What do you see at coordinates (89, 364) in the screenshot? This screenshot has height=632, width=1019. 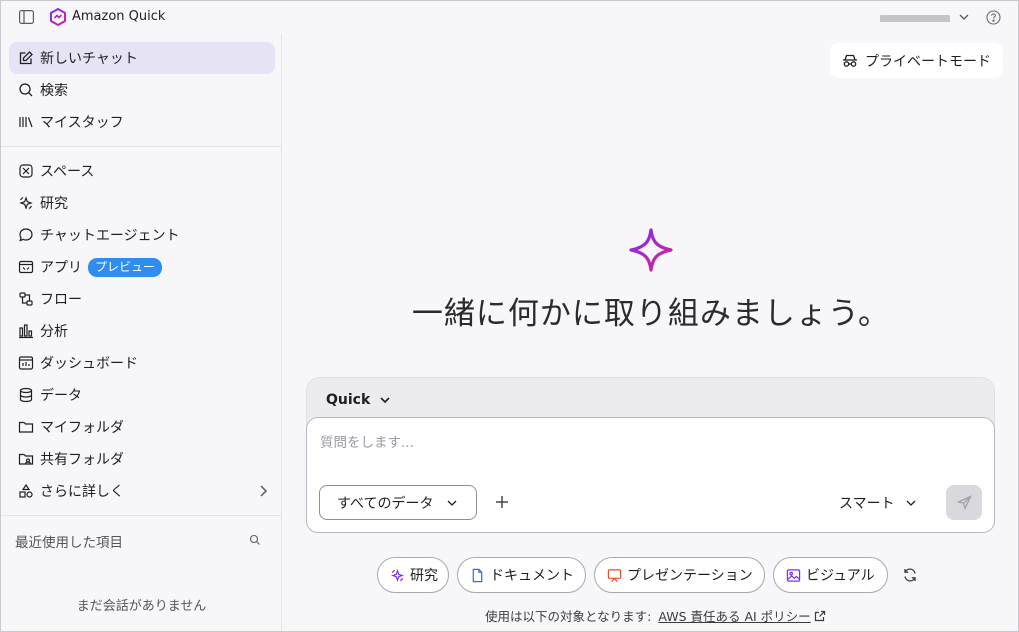 I see `sidebar-item-label: ダッシュボード` at bounding box center [89, 364].